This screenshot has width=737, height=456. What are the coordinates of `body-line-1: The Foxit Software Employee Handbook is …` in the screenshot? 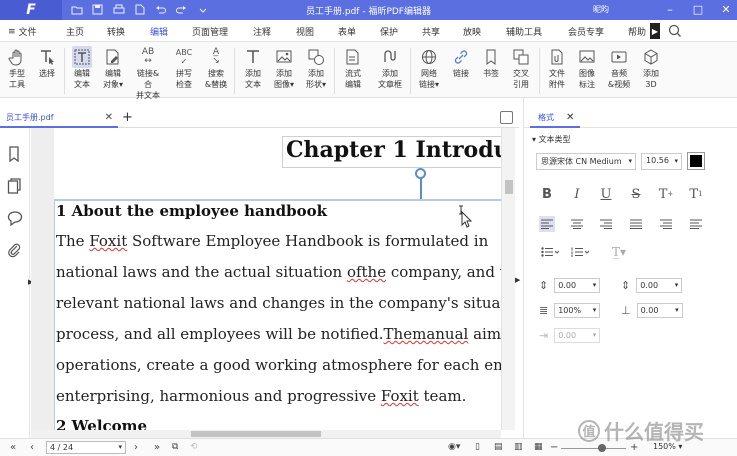 It's located at (272, 241).